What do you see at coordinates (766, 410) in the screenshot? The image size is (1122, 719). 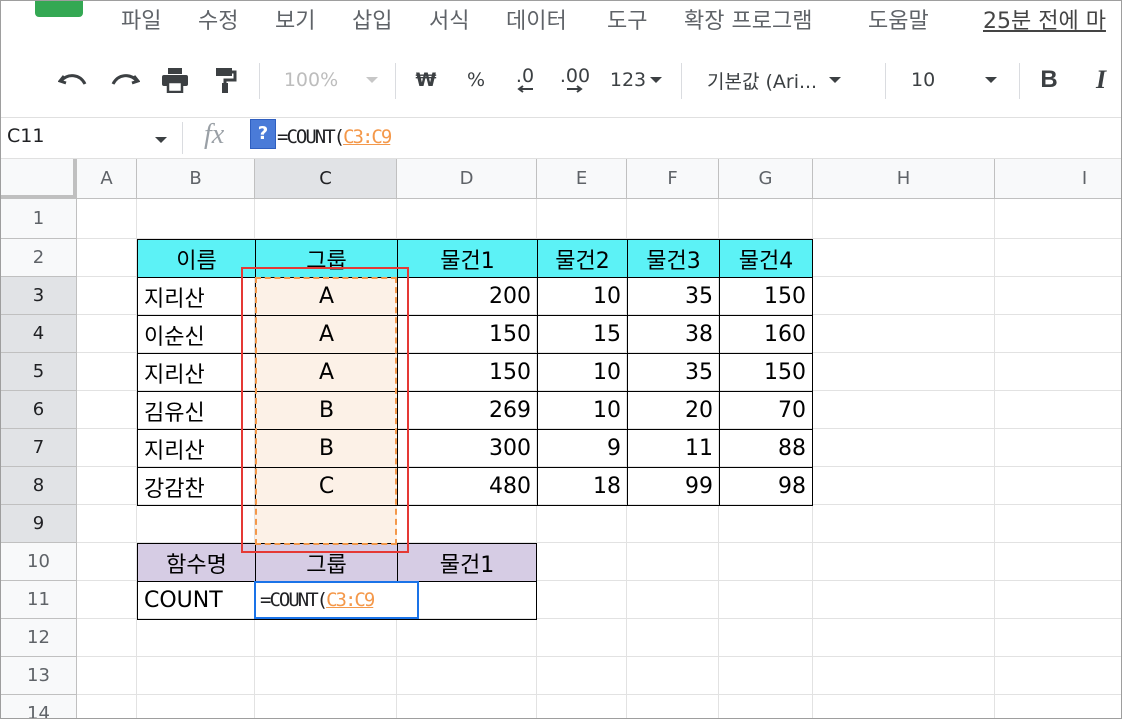 I see `table-cell: 70` at bounding box center [766, 410].